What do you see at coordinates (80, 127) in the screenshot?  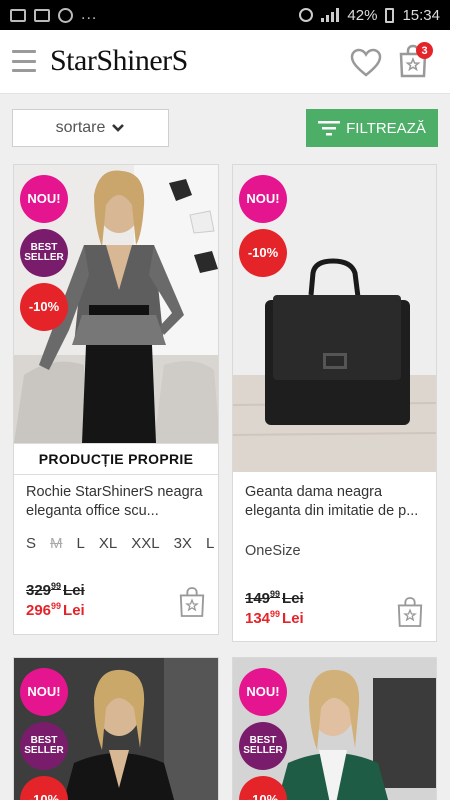 I see `sort-label: sortare` at bounding box center [80, 127].